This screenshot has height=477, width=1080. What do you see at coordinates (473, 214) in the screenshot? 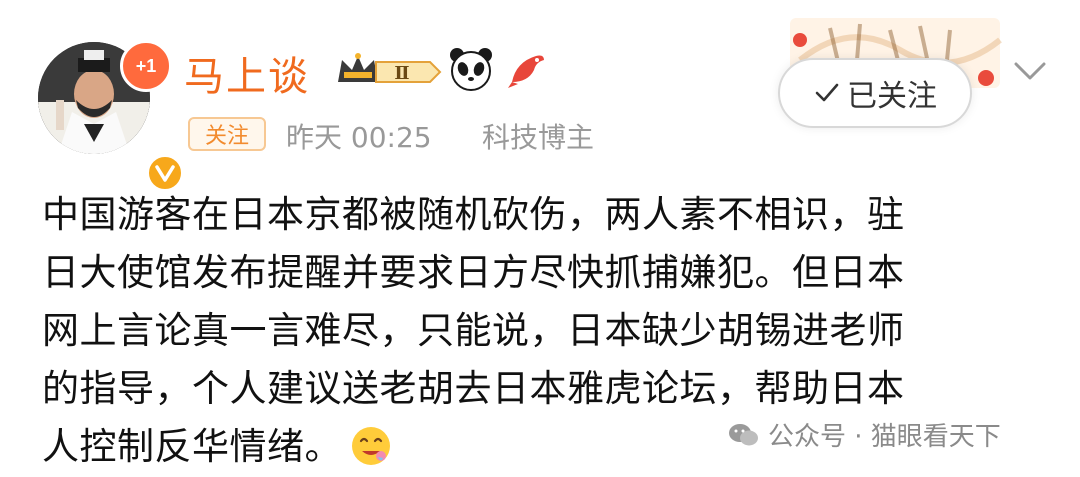
I see `post-line: 中国游客在日本京都被随机砍伤，两人素不相识，驻` at bounding box center [473, 214].